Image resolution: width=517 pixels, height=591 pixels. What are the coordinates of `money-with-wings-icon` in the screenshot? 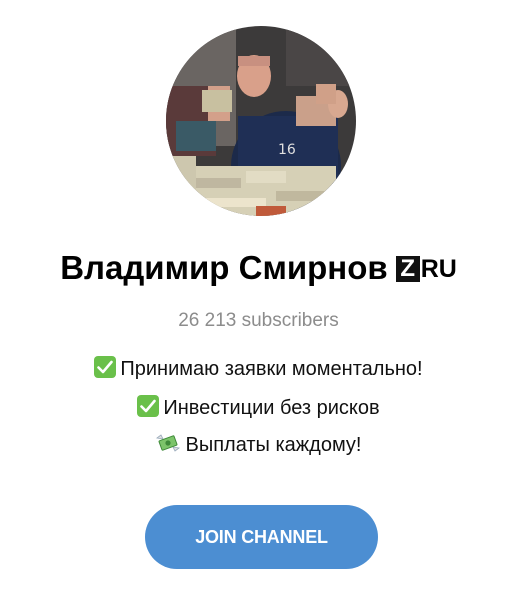 It's located at (168, 443).